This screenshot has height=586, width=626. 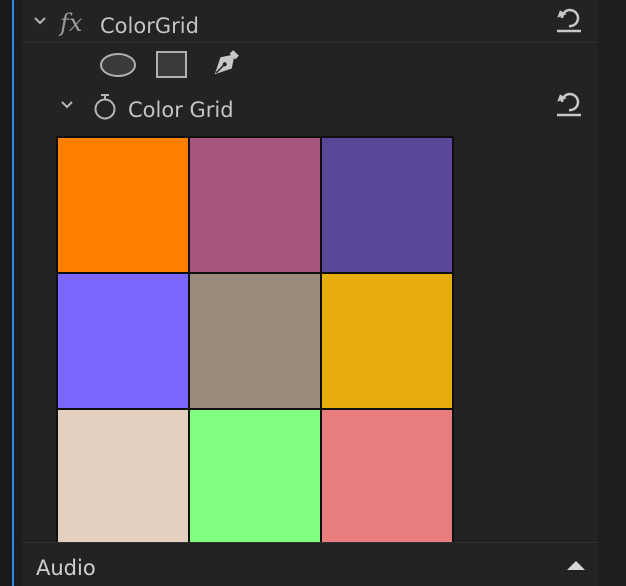 I want to click on effect-header-divider, so click(x=310, y=42).